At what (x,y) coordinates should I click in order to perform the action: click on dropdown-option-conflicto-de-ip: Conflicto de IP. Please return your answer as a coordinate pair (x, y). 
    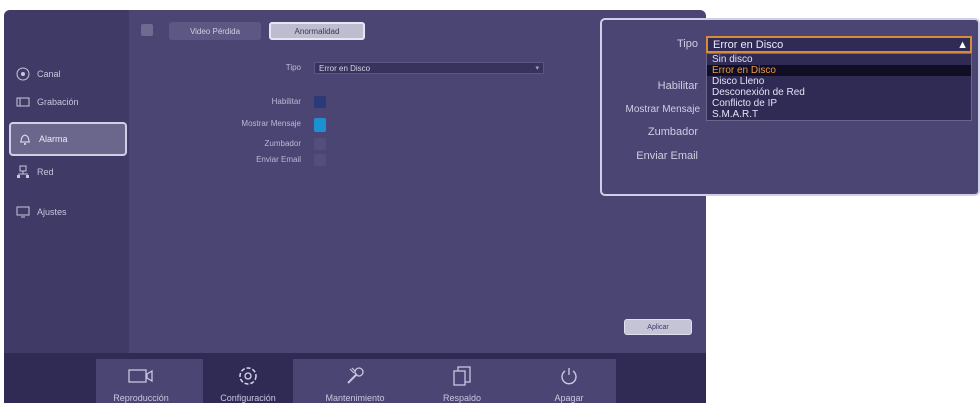
    Looking at the image, I should click on (839, 103).